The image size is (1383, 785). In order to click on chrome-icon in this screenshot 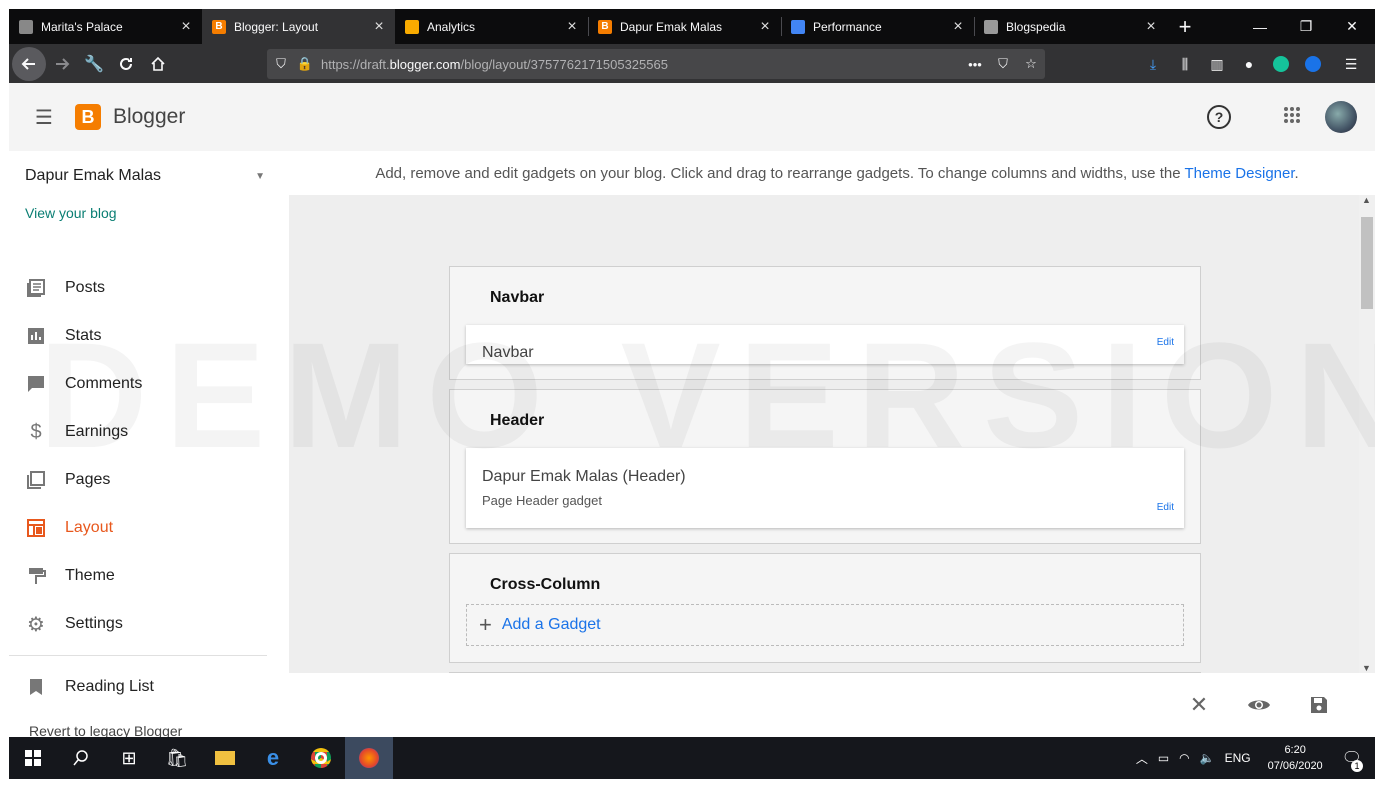, I will do `click(321, 758)`.